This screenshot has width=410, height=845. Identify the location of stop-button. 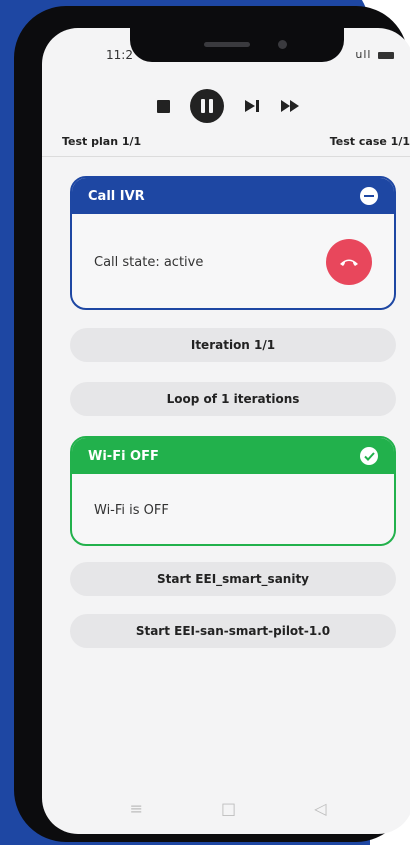
(163, 106).